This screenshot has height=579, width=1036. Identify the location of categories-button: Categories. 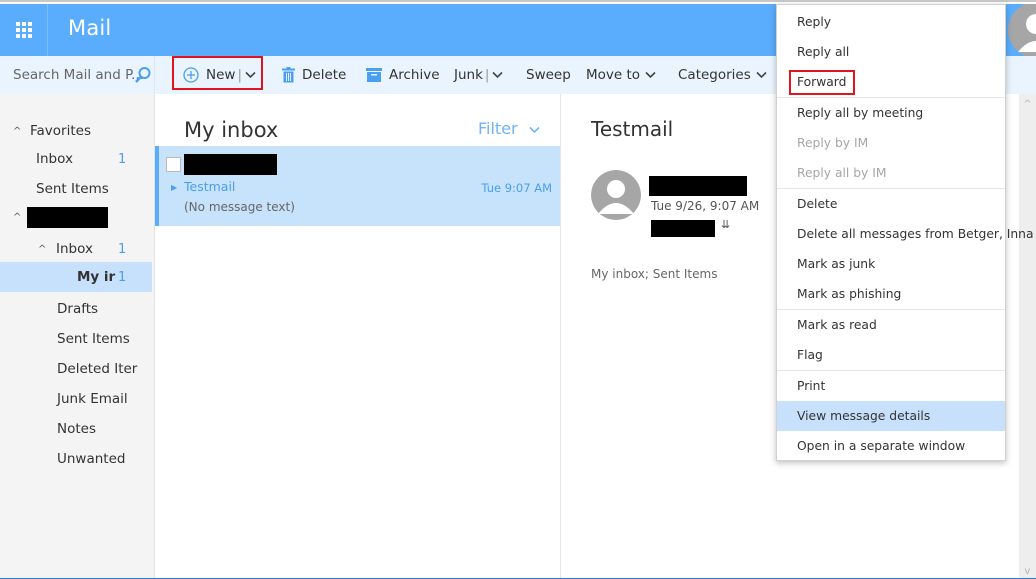
(722, 75).